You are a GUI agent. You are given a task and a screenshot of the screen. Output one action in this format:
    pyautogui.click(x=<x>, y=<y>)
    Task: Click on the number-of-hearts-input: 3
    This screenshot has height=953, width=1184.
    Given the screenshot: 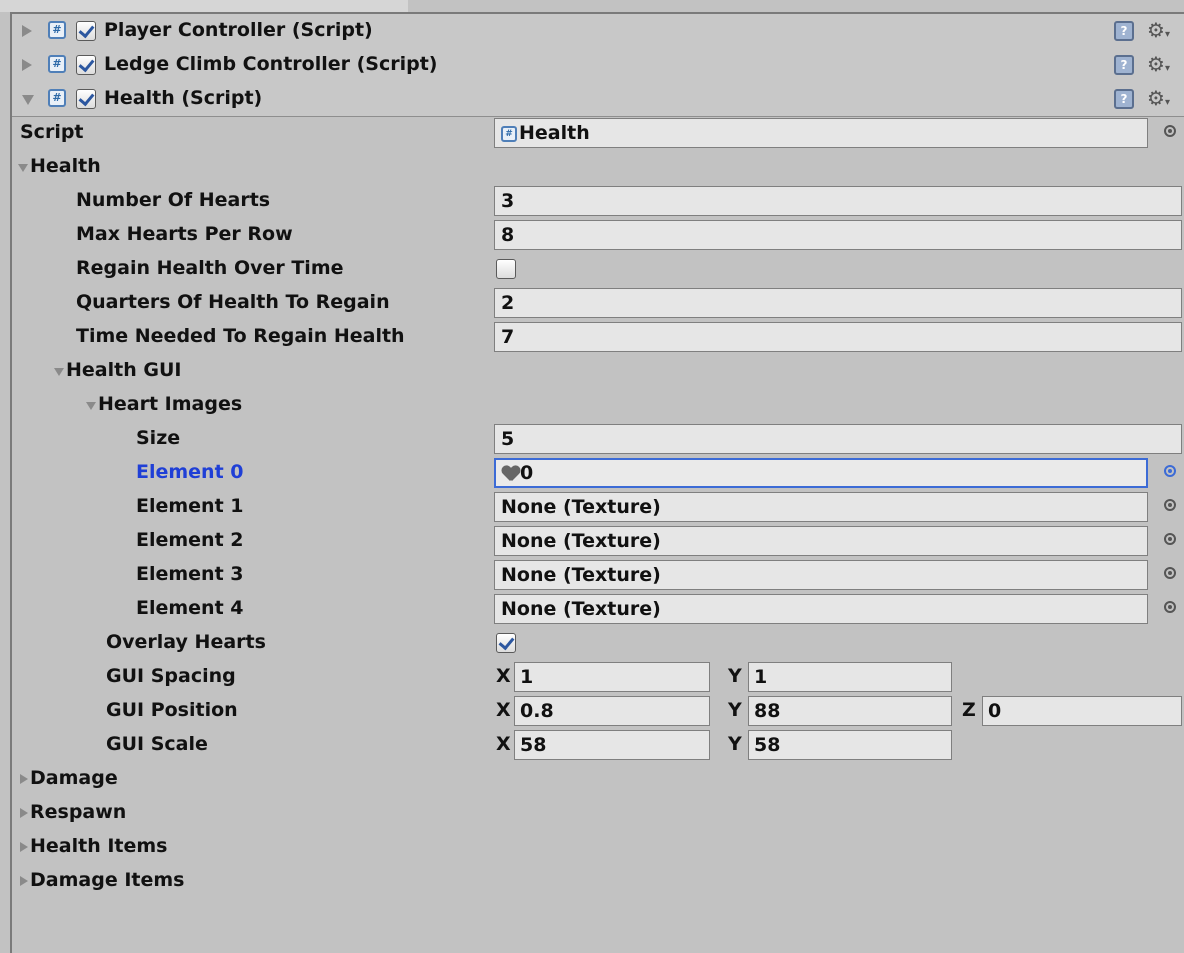 What is the action you would take?
    pyautogui.click(x=838, y=201)
    